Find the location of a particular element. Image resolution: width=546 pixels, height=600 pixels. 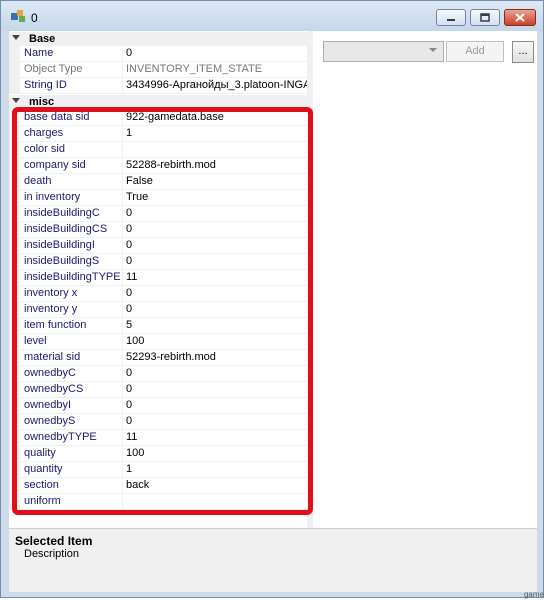

property-row: item function 5 is located at coordinates (158, 326).